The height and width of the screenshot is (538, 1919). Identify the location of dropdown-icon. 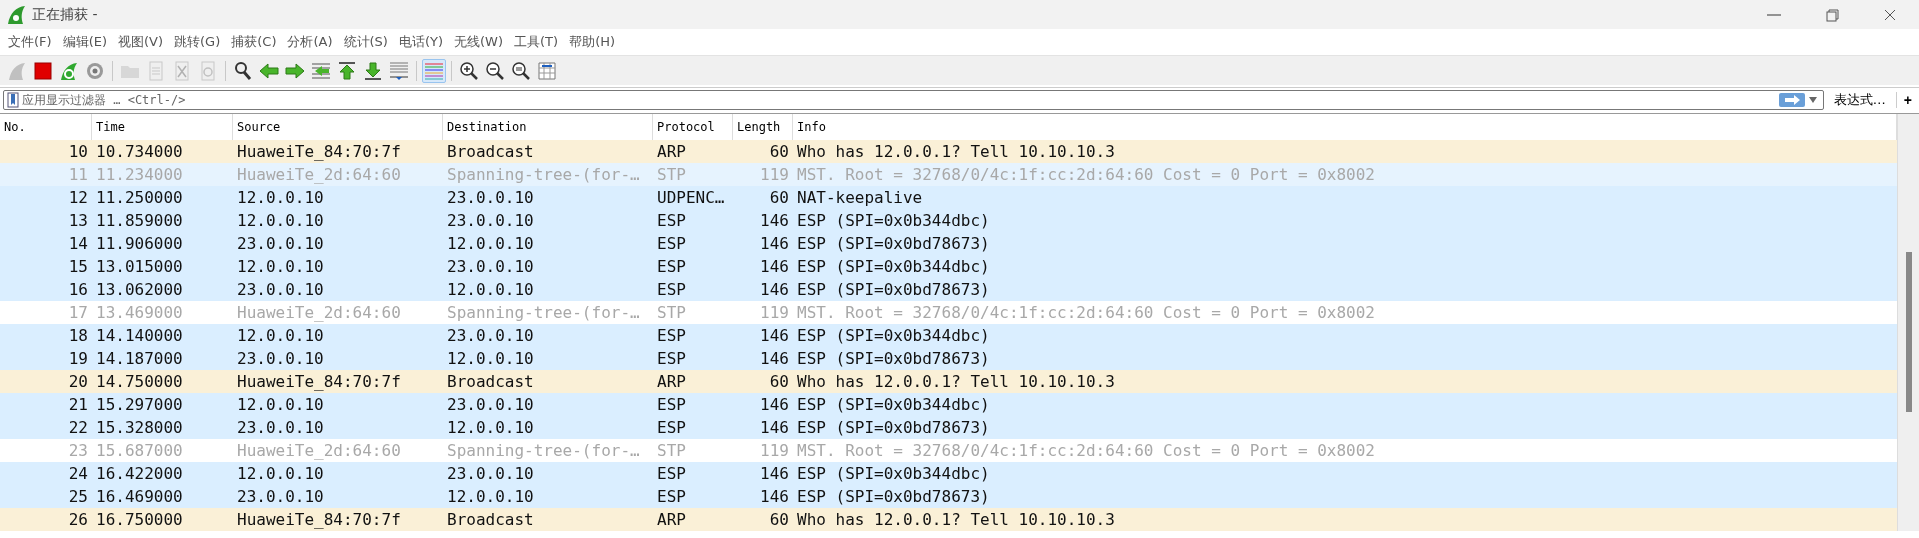
(1812, 100).